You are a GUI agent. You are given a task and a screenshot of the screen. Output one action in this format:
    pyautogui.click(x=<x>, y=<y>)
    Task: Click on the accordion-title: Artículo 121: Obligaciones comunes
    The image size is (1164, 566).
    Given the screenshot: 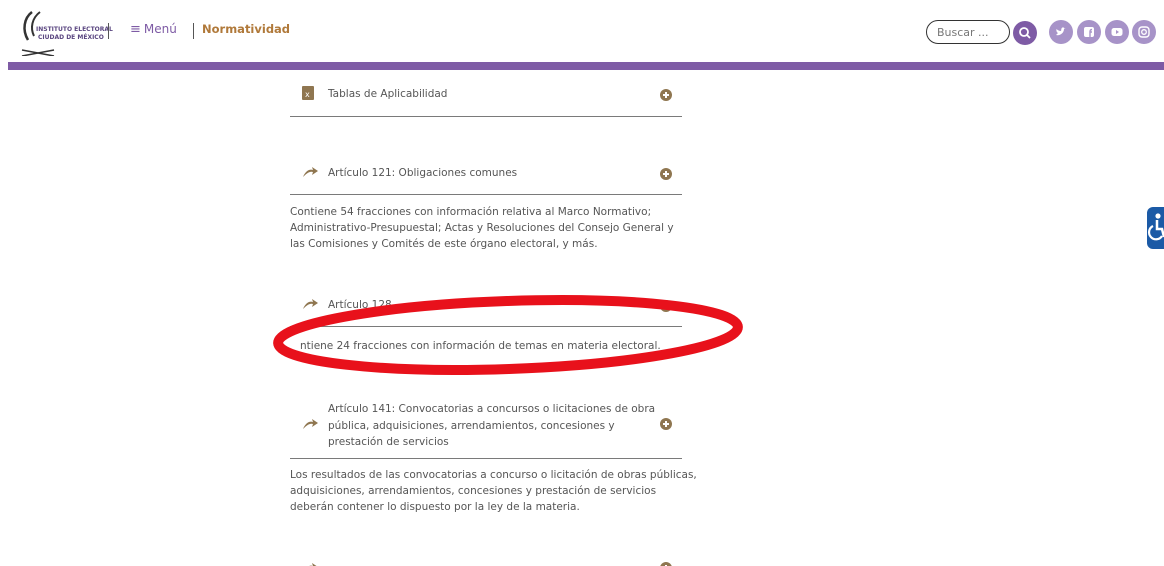 What is the action you would take?
    pyautogui.click(x=423, y=173)
    